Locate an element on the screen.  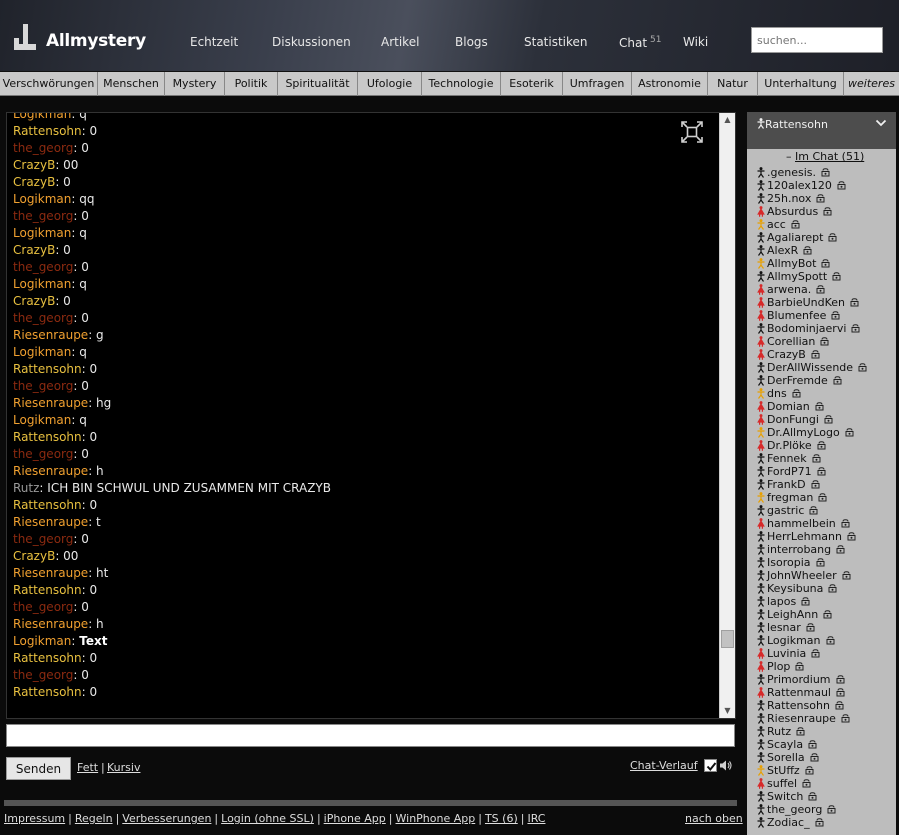
chat-scrollbar: ▲ ▼ is located at coordinates (727, 415).